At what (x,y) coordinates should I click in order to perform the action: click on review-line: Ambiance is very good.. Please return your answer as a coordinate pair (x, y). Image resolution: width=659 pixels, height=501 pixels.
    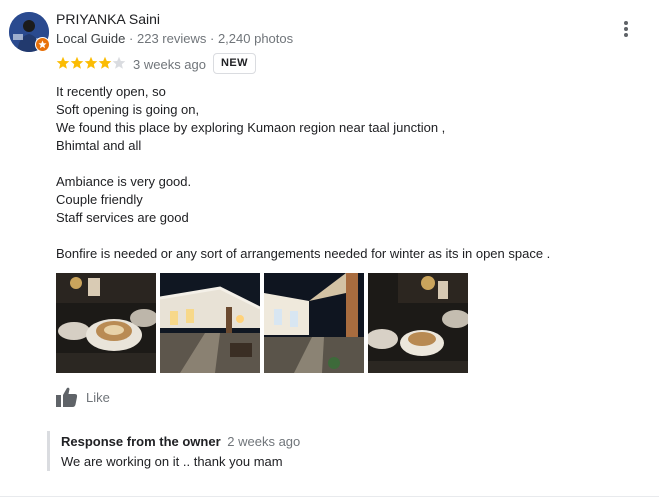
    Looking at the image, I should click on (124, 181).